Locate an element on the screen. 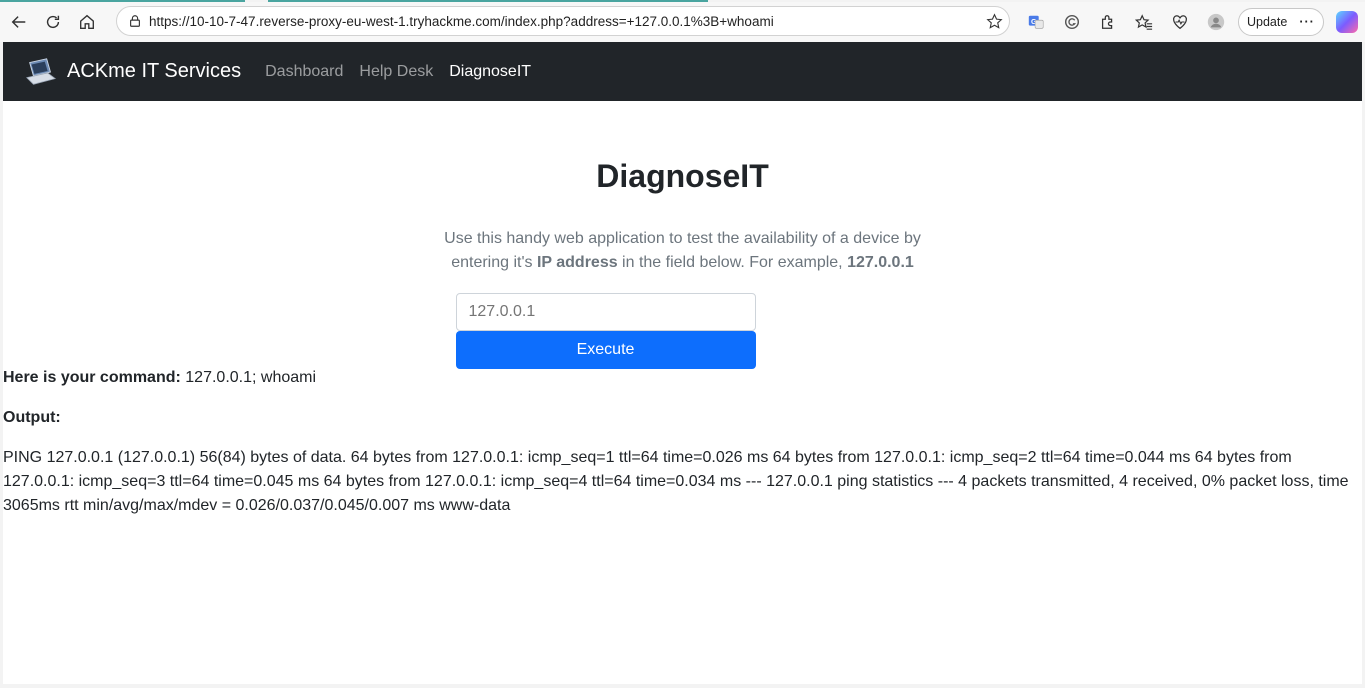 This screenshot has width=1365, height=688. nav-link-dashboard: Dashboard is located at coordinates (304, 72).